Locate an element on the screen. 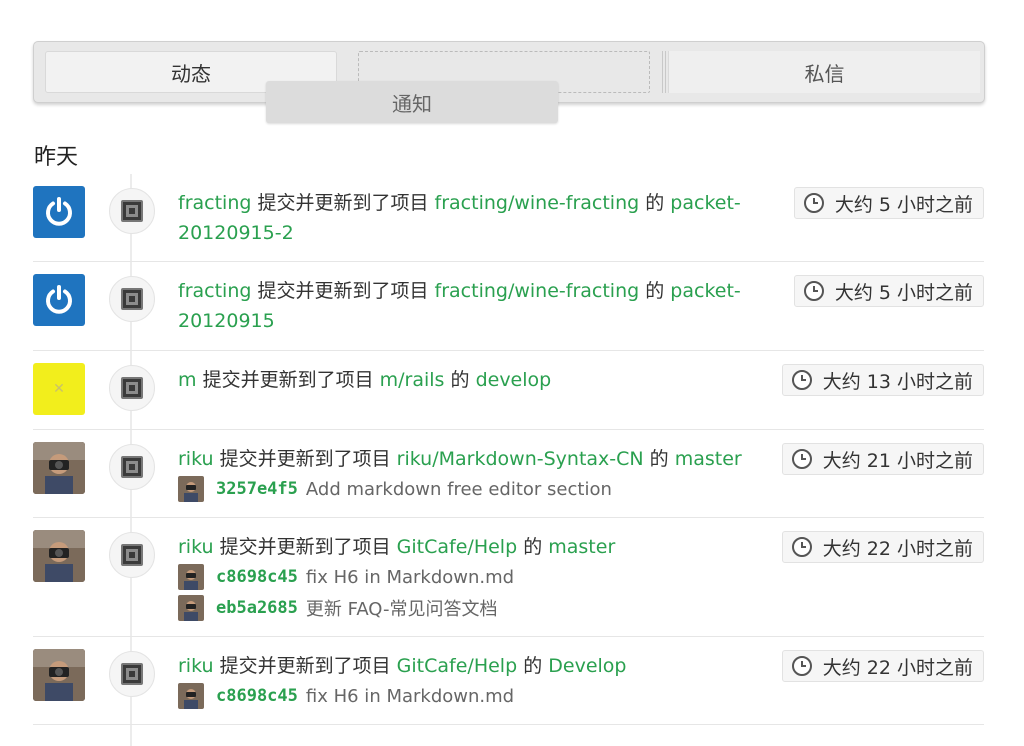 This screenshot has height=746, width=1024. time-badge: 大约 13 小时之前 is located at coordinates (882, 380).